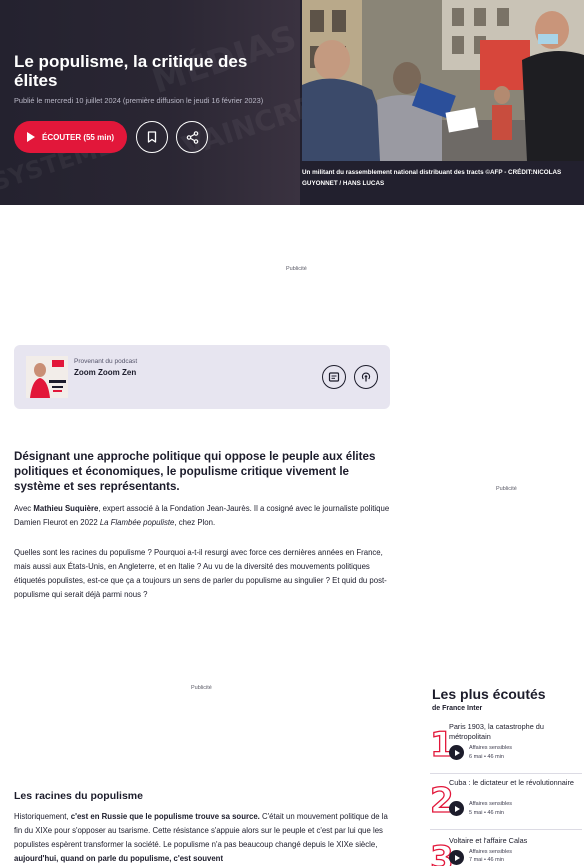 This screenshot has height=866, width=584. What do you see at coordinates (24, 508) in the screenshot?
I see `text-fragment: Avec` at bounding box center [24, 508].